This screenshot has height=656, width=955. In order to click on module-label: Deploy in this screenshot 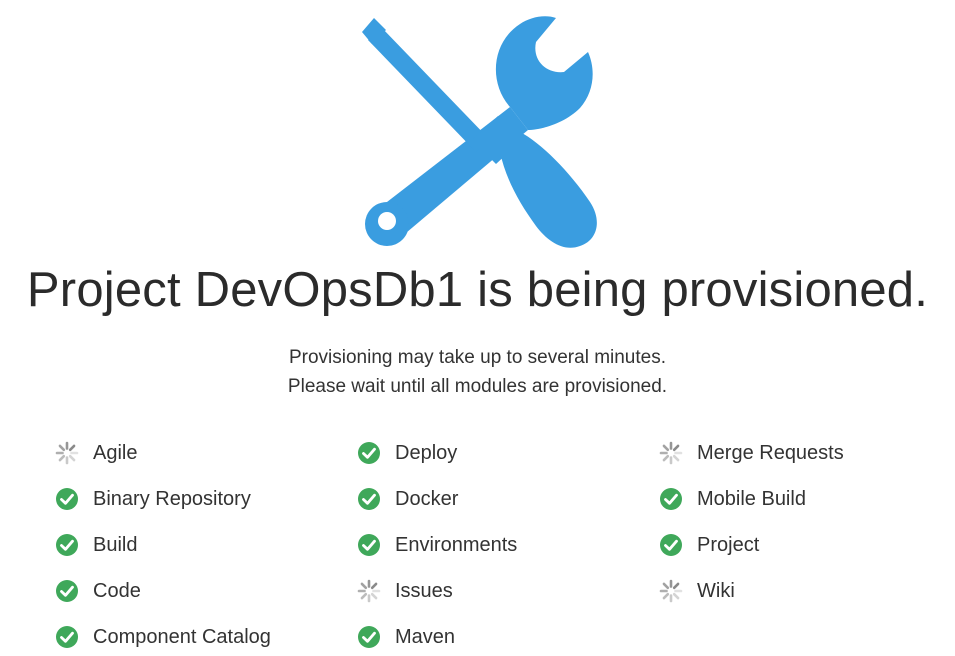, I will do `click(426, 452)`.